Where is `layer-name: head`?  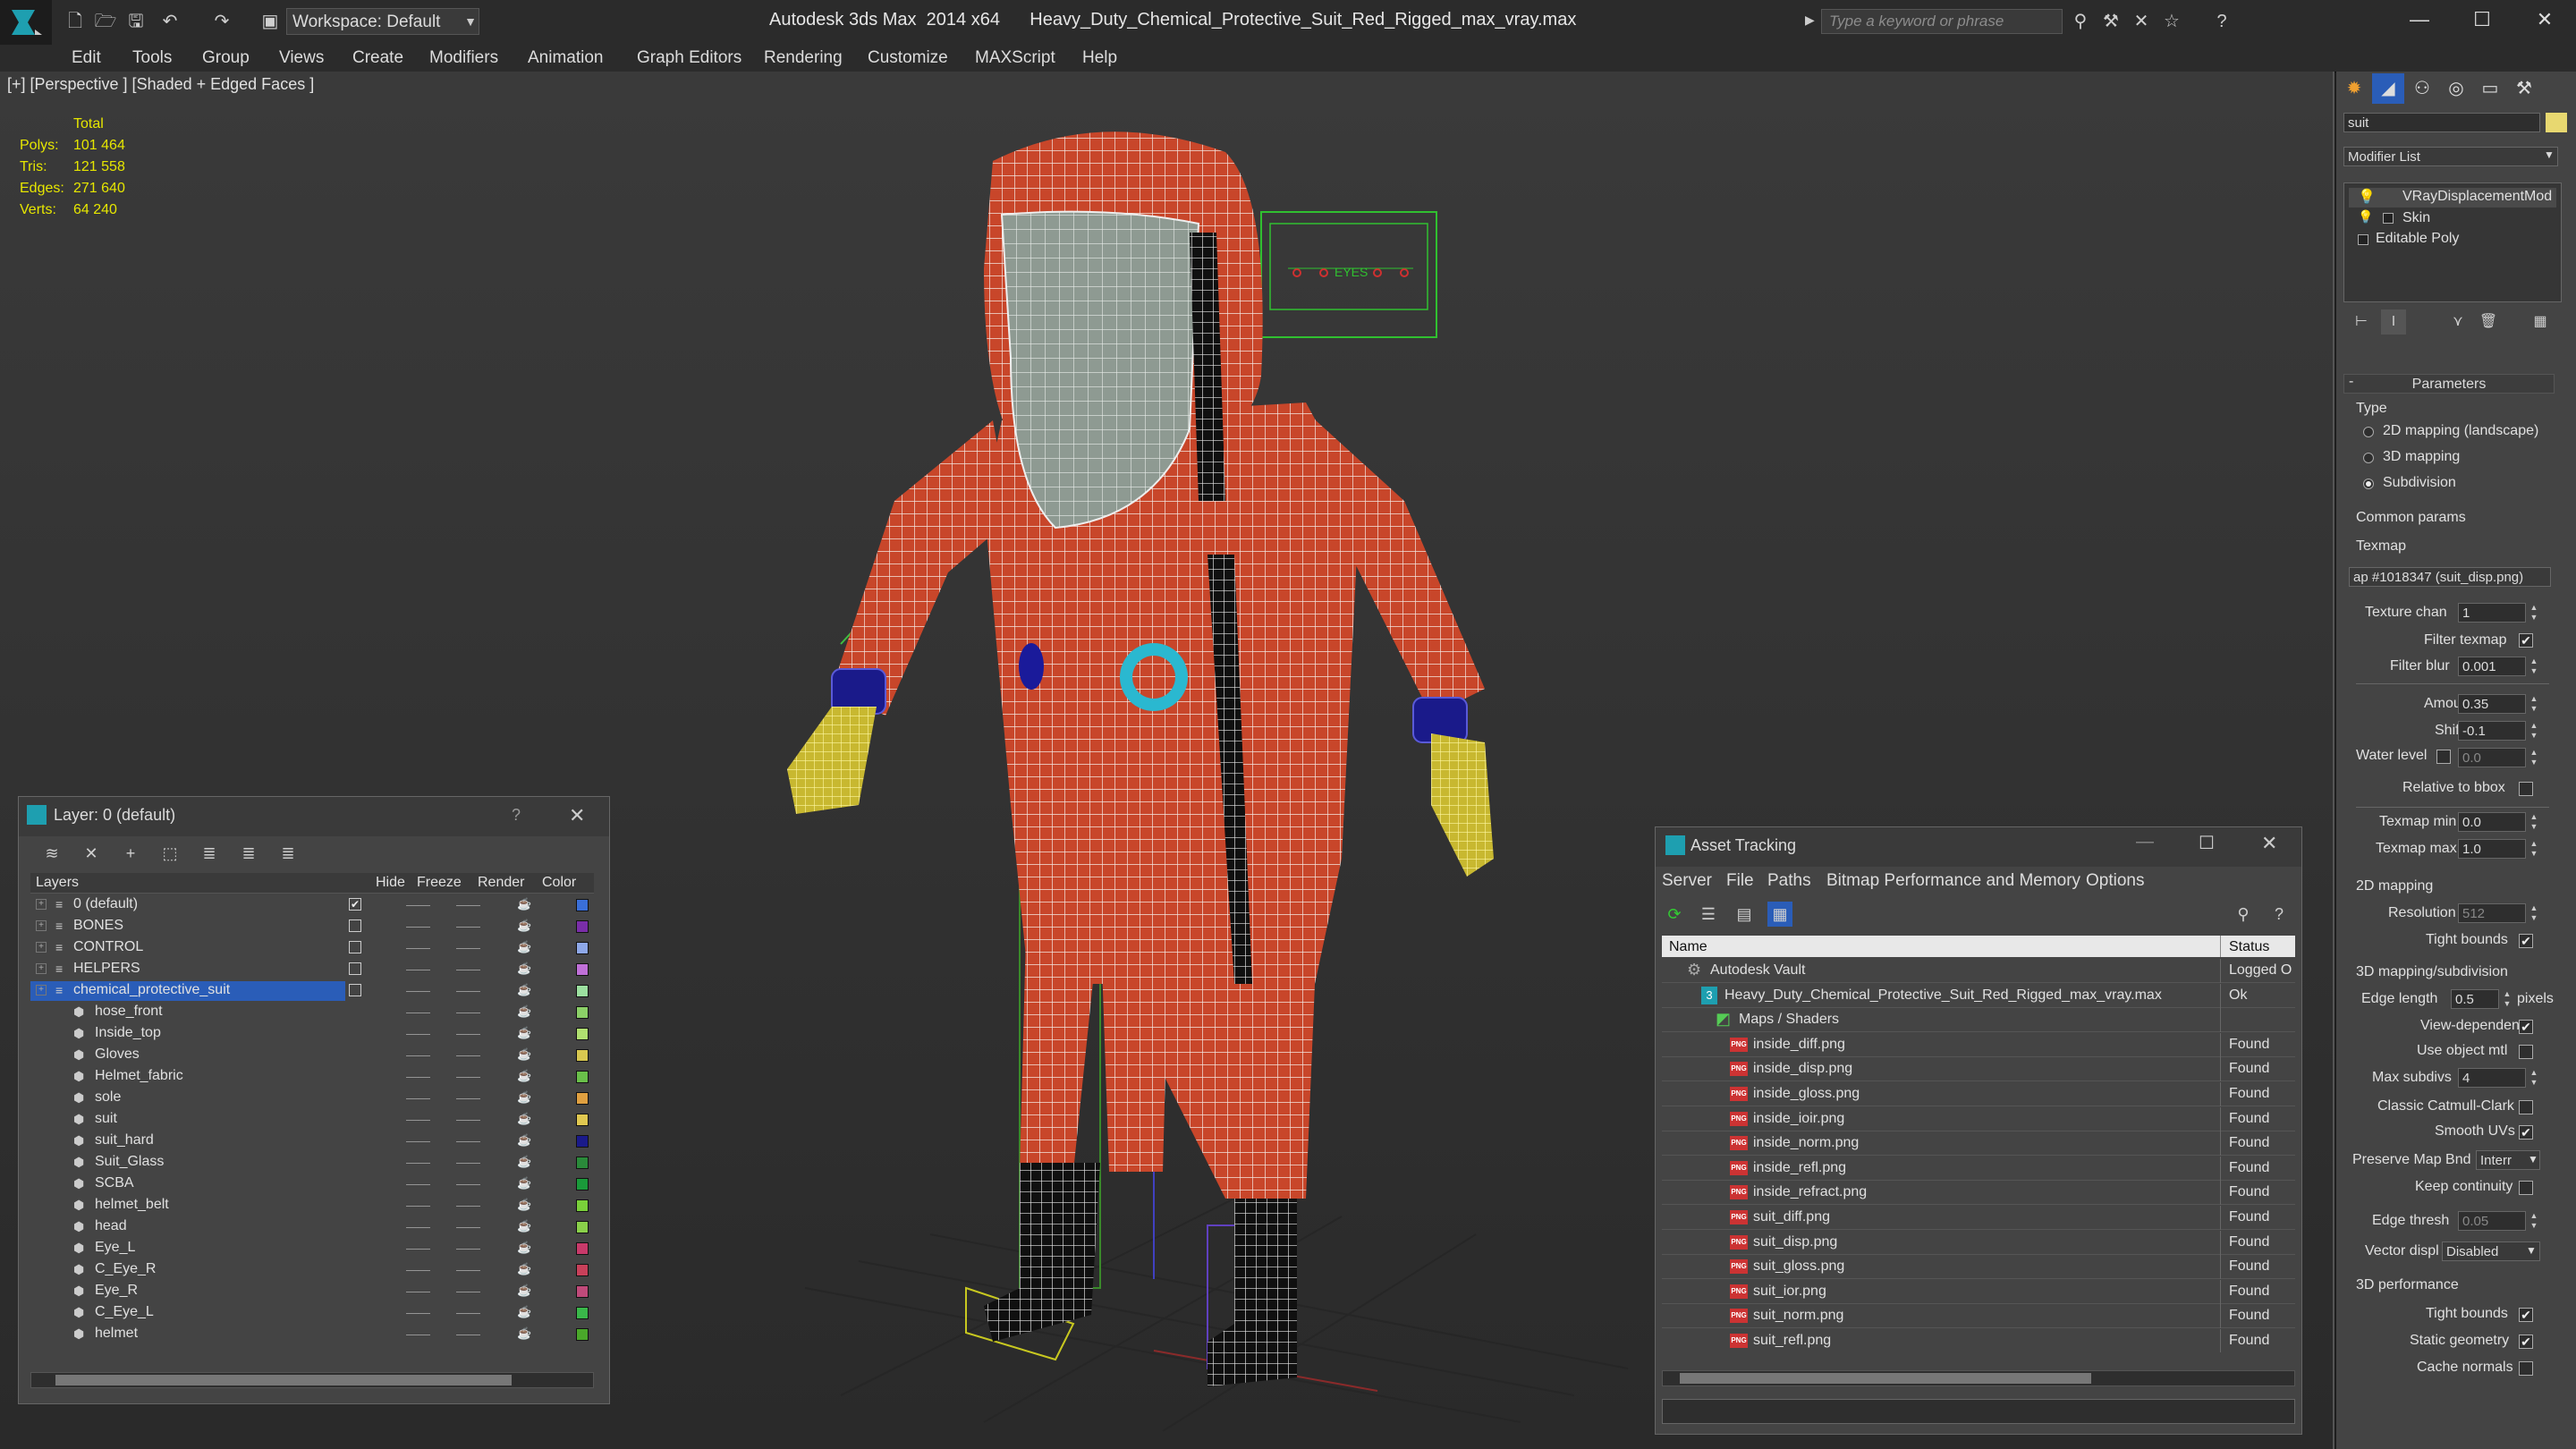 layer-name: head is located at coordinates (111, 1226).